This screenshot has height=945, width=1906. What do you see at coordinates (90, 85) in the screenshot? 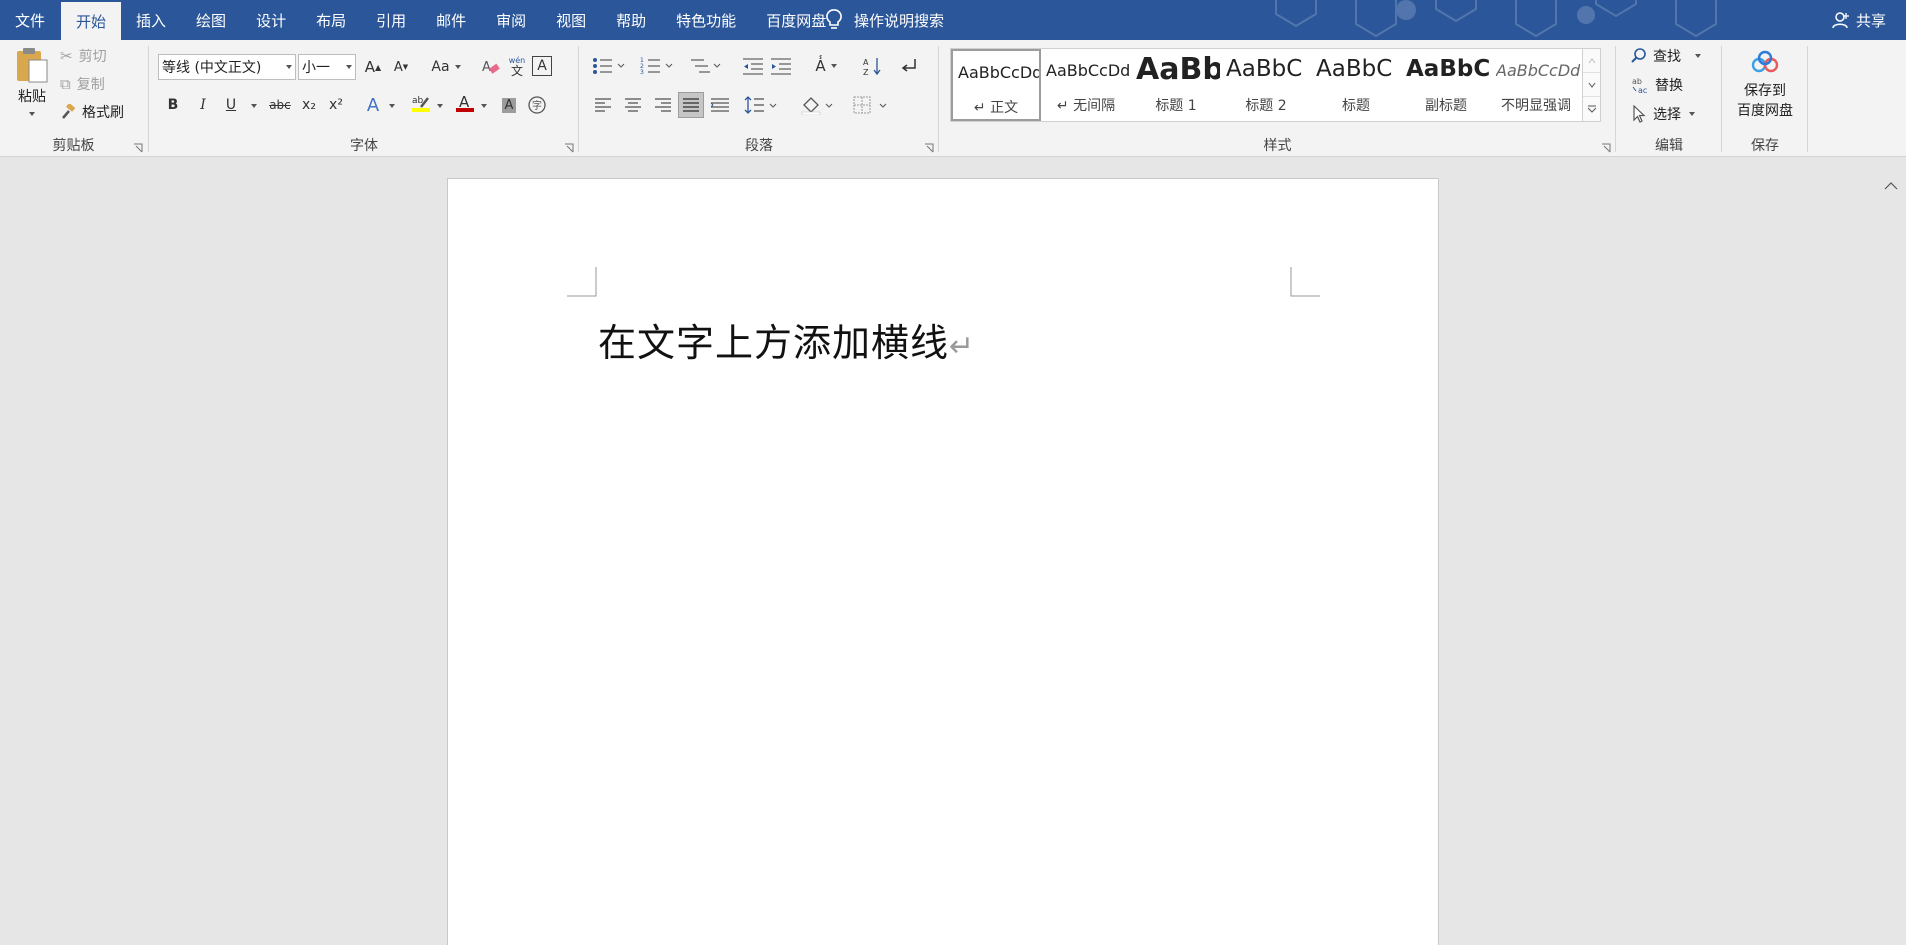
I see `copy-label: 复制` at bounding box center [90, 85].